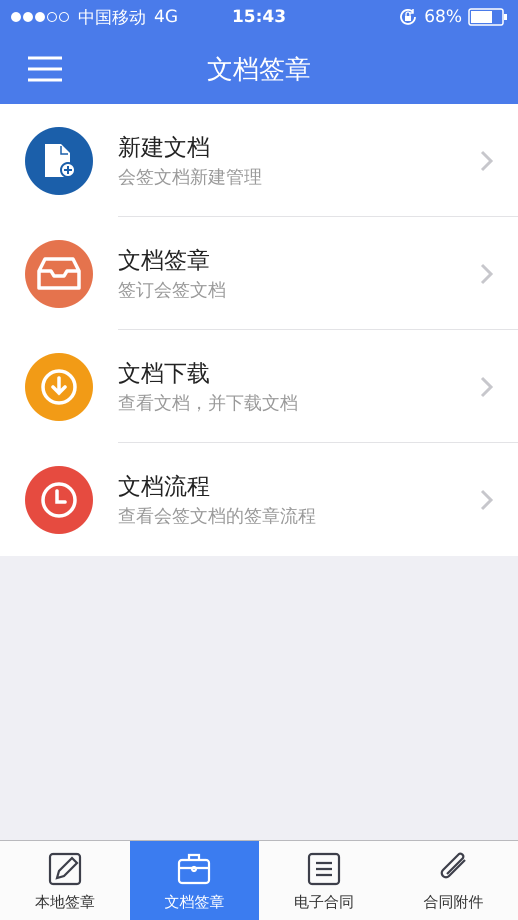  What do you see at coordinates (259, 160) in the screenshot?
I see `menu-item: 新建文档 会签文档新建管理` at bounding box center [259, 160].